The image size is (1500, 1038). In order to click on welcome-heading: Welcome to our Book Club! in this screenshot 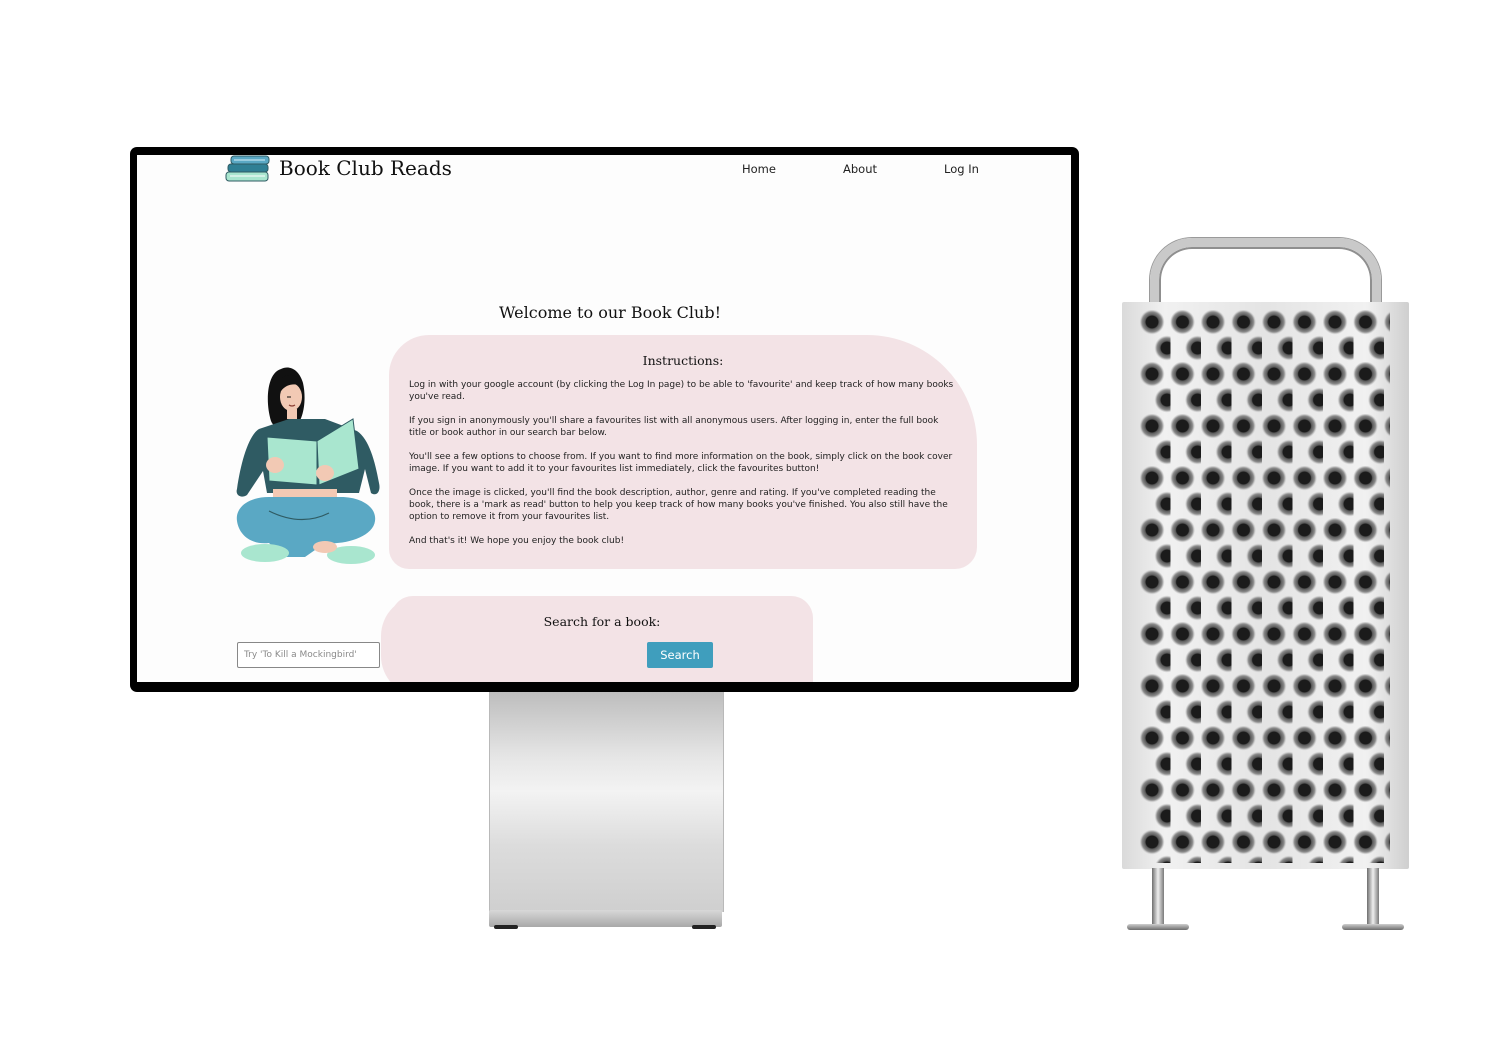, I will do `click(610, 312)`.